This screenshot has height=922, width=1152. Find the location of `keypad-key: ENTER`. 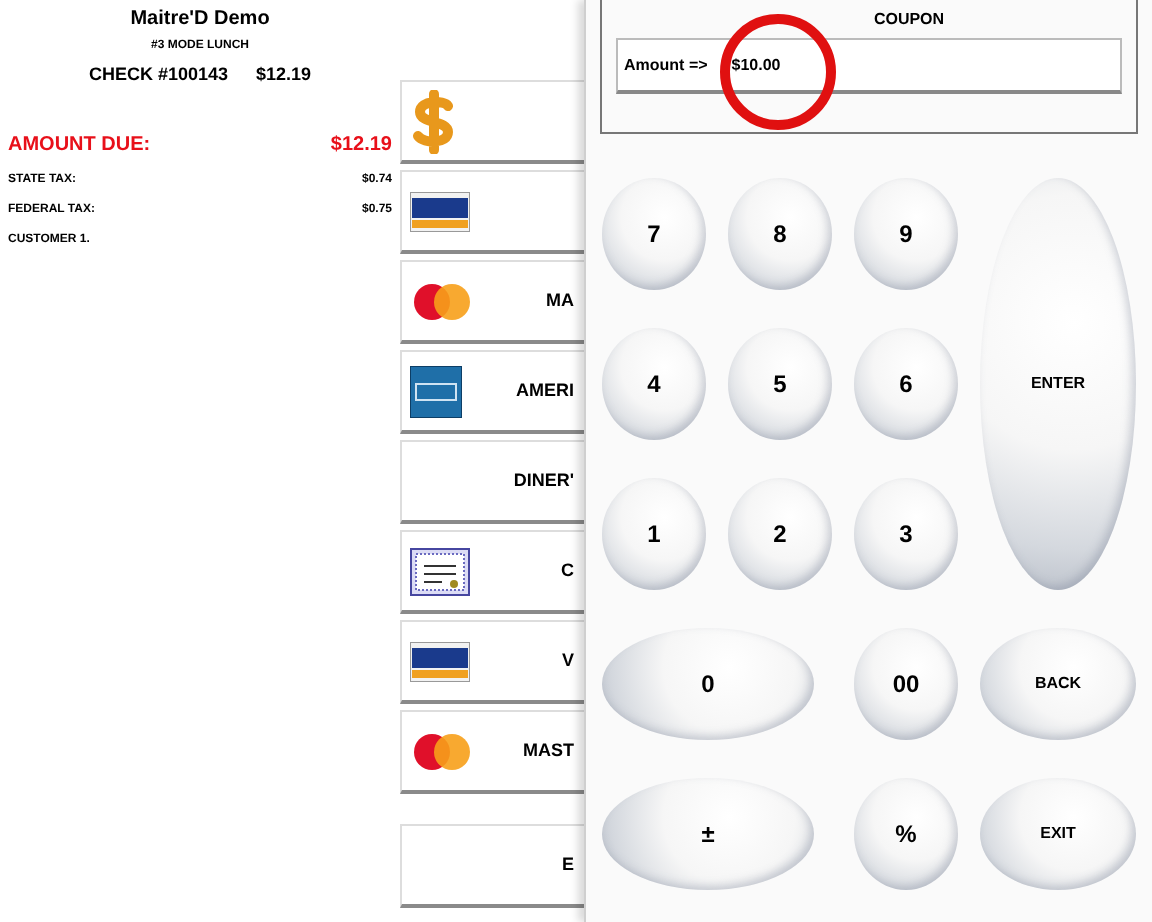

keypad-key: ENTER is located at coordinates (1058, 384).